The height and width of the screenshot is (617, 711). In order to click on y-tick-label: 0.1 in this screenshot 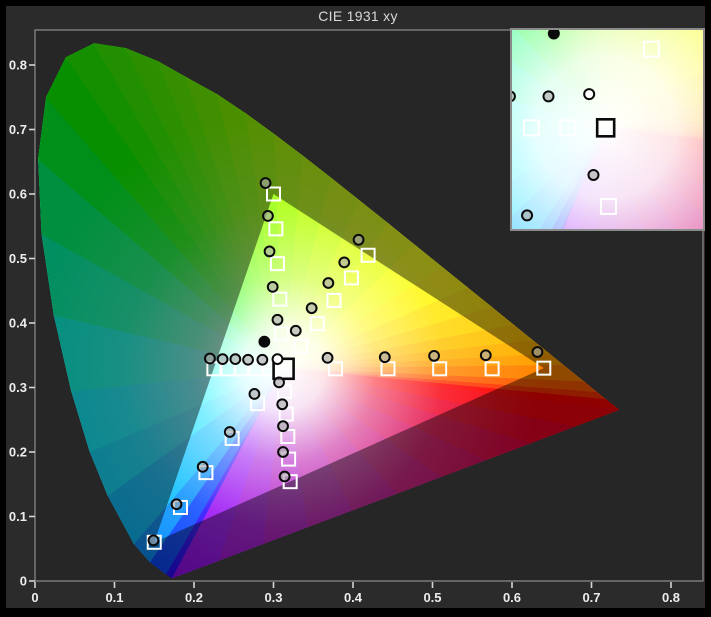, I will do `click(18, 516)`.